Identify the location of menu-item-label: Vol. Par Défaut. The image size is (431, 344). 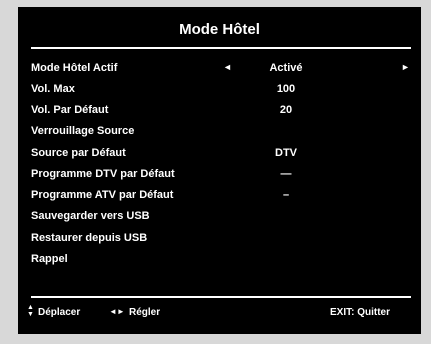
(70, 110).